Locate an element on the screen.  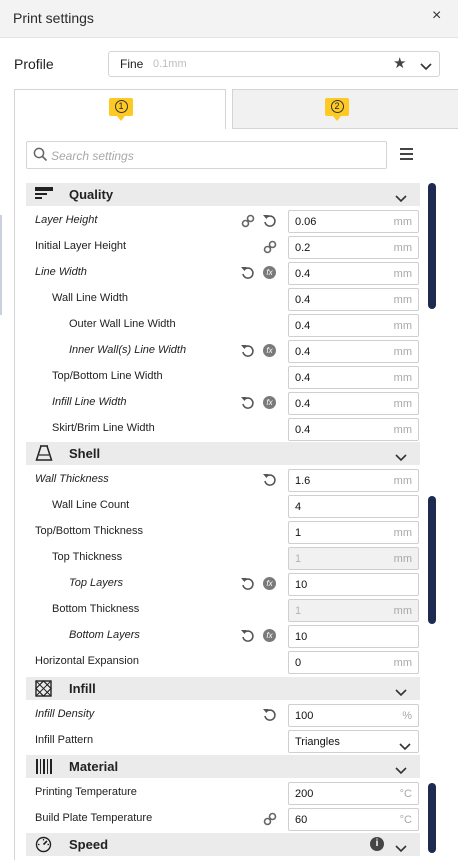
category-material: Material is located at coordinates (223, 766).